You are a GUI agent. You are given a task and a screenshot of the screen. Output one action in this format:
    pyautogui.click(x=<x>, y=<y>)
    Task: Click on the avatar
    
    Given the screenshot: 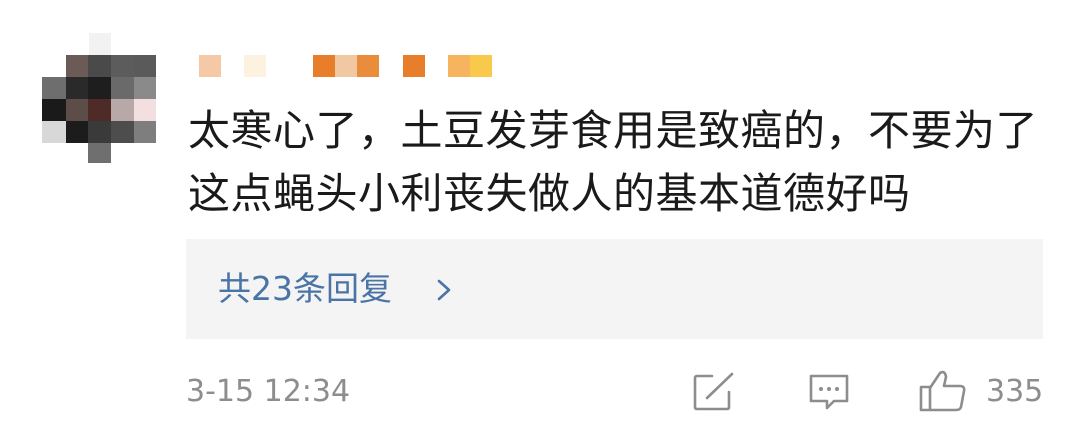 What is the action you would take?
    pyautogui.click(x=99, y=98)
    